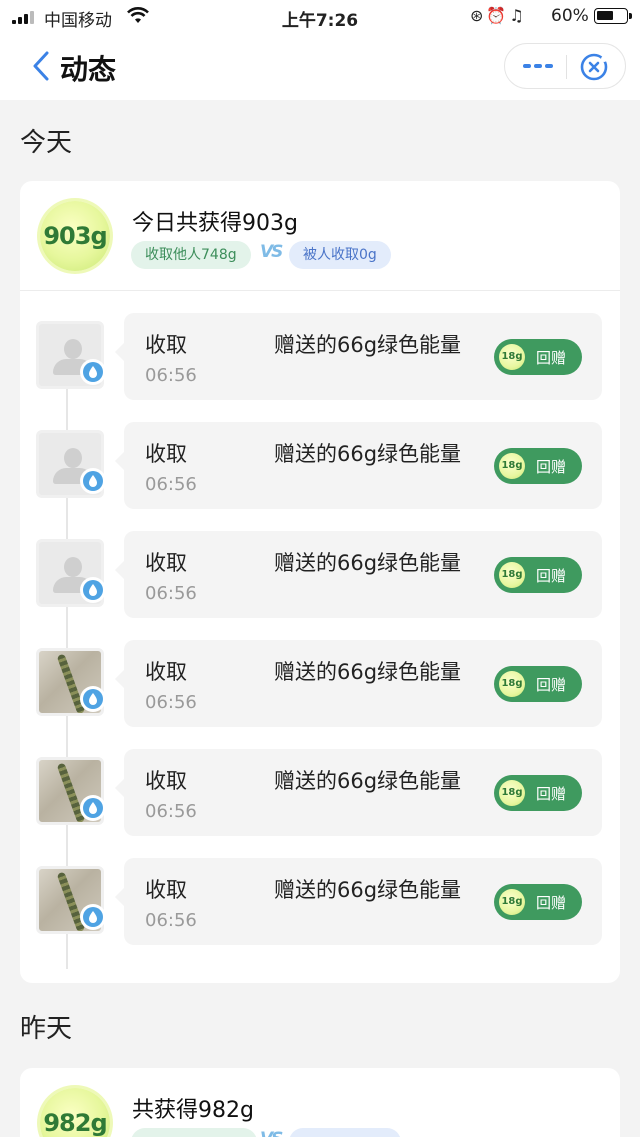 The height and width of the screenshot is (1137, 640). I want to click on energy-badge: 903g, so click(75, 236).